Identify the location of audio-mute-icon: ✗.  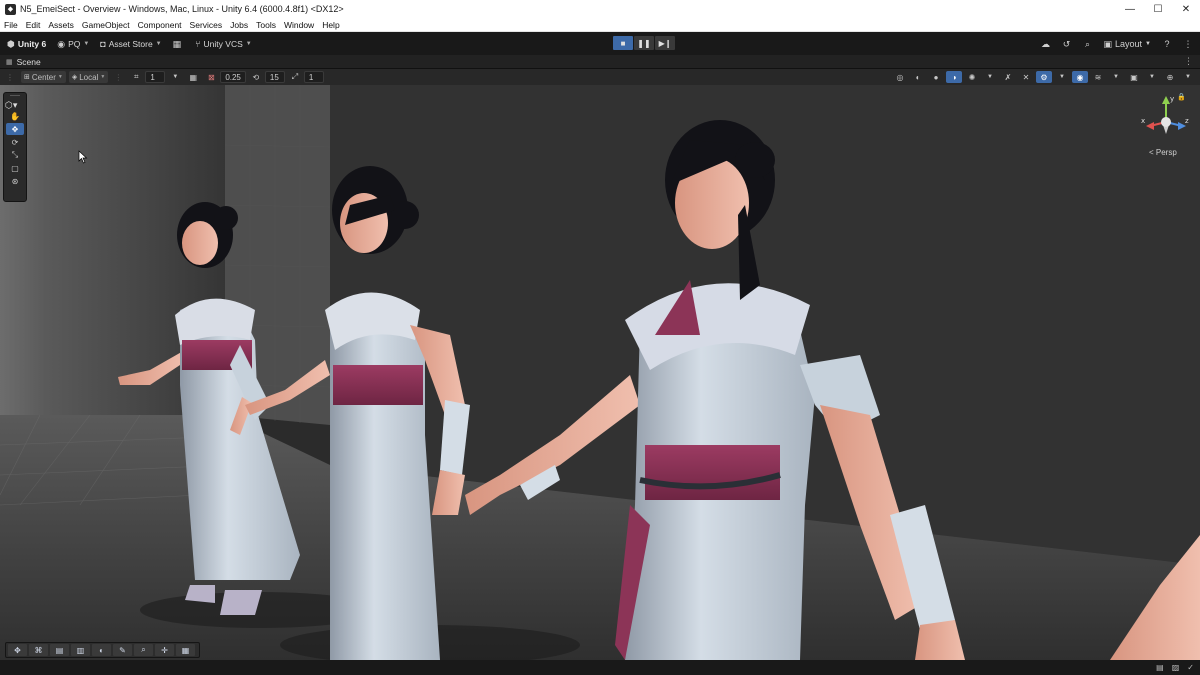
(1008, 77).